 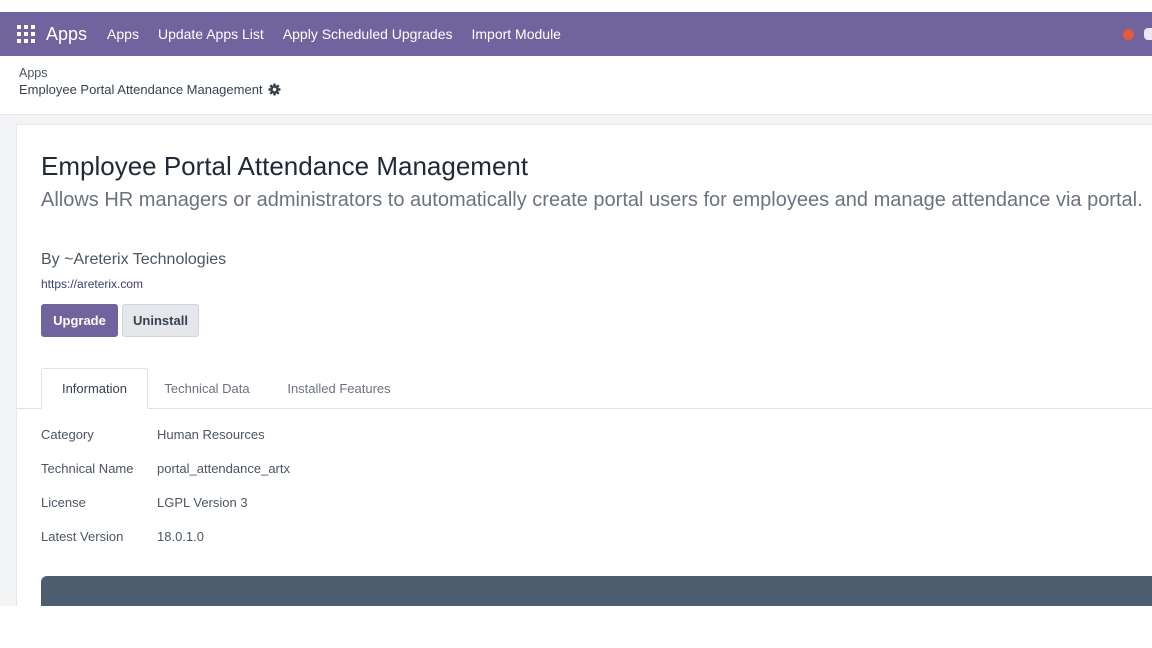 I want to click on uninstall-button: Uninstall, so click(x=160, y=320).